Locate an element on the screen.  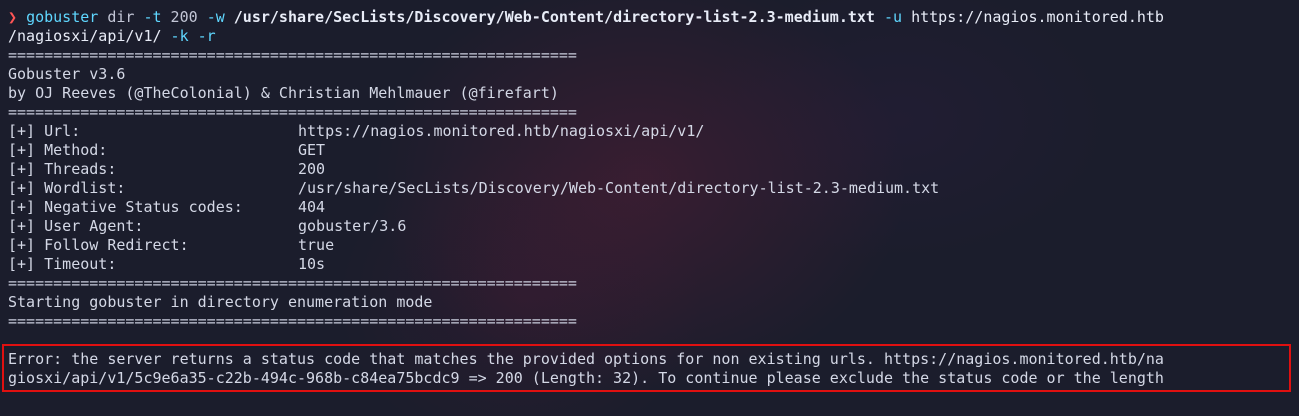
config-key: [+] Method: is located at coordinates (58, 150).